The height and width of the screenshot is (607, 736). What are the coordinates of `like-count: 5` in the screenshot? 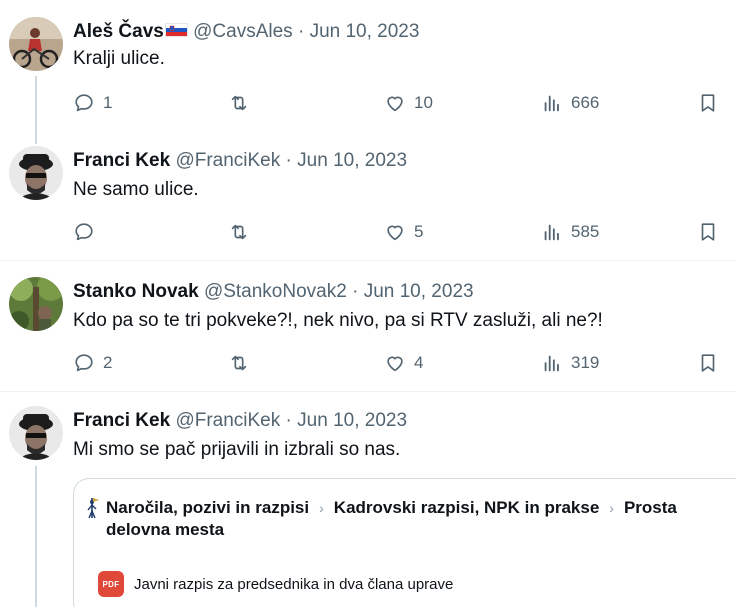 It's located at (419, 231).